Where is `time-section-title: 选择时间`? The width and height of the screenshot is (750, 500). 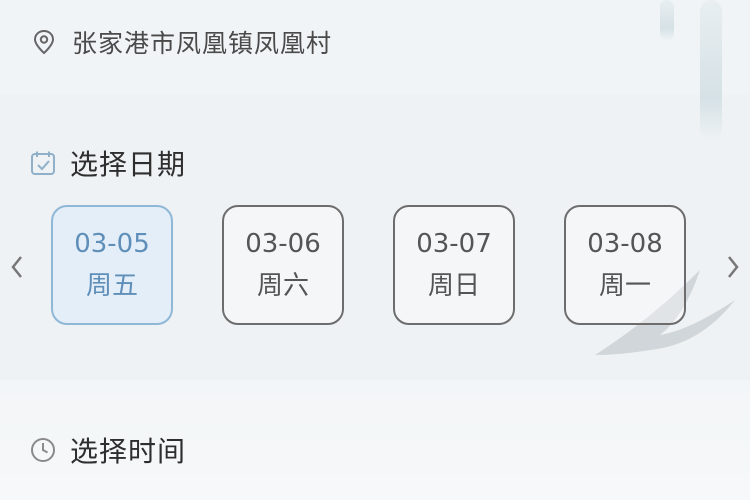 time-section-title: 选择时间 is located at coordinates (108, 450).